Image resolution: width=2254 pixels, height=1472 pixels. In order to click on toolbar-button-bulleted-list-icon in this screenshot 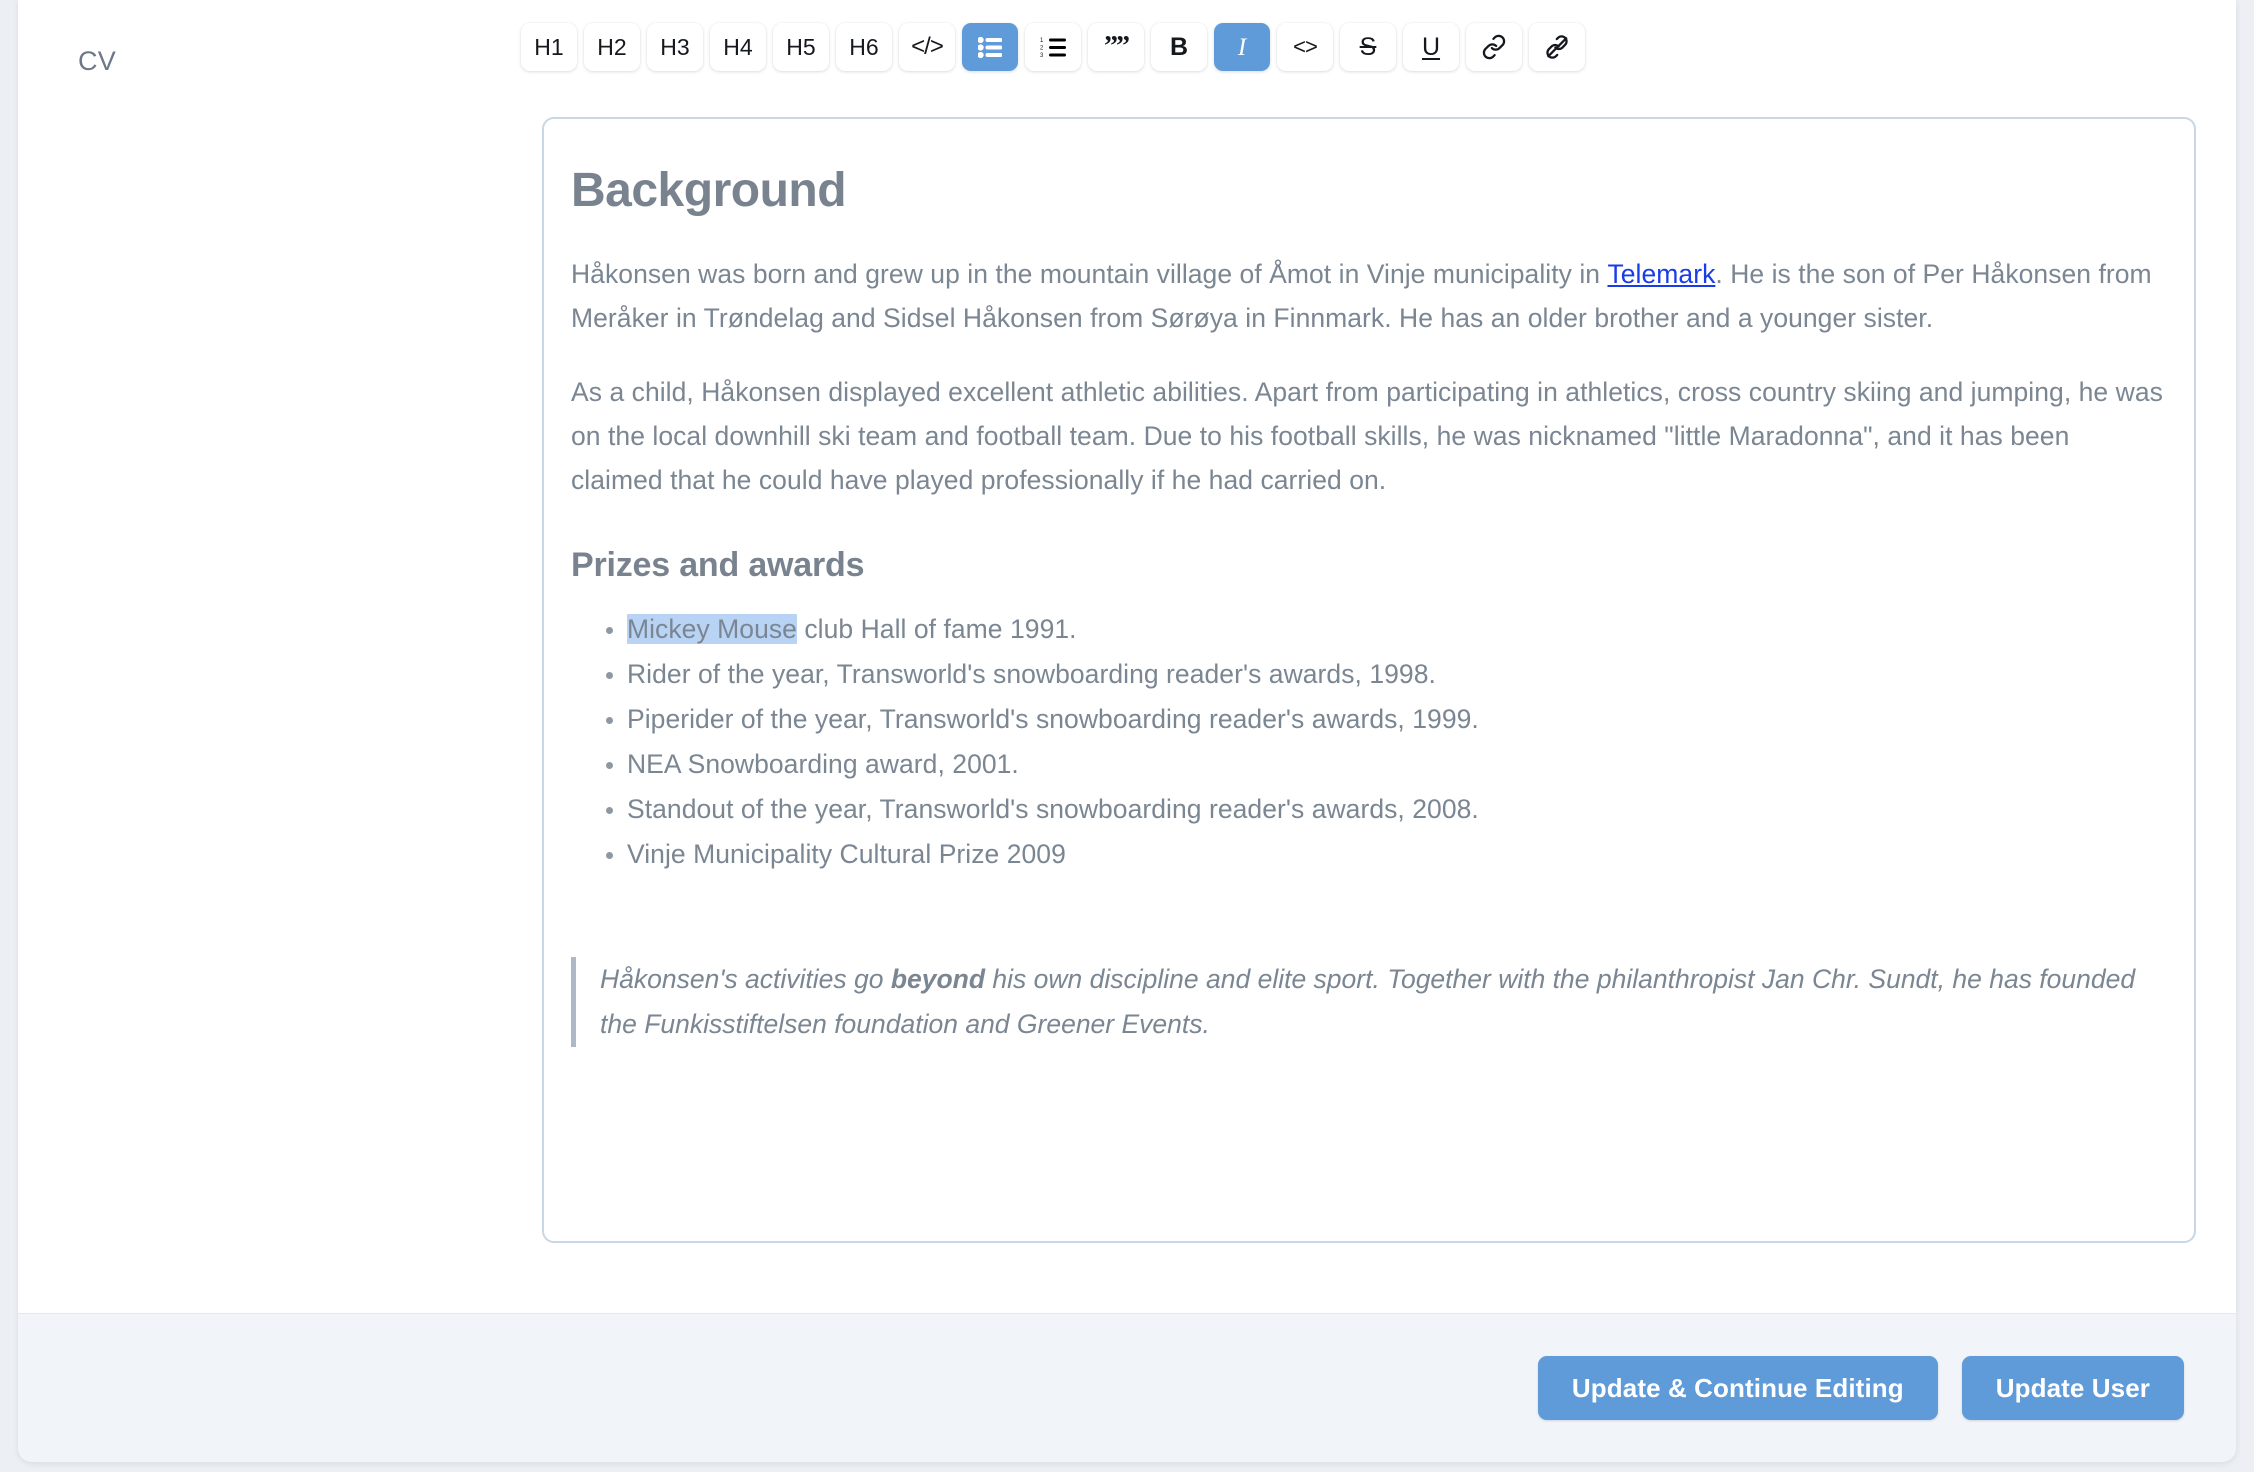, I will do `click(990, 47)`.